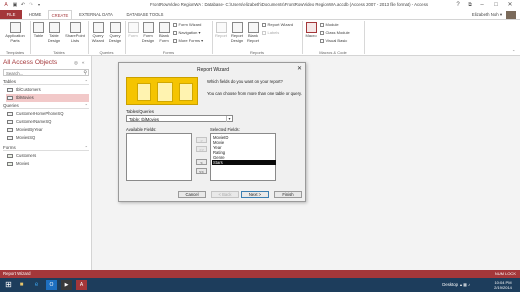 Image resolution: width=520 pixels, height=292 pixels. I want to click on query-design-button: Query Design, so click(115, 32).